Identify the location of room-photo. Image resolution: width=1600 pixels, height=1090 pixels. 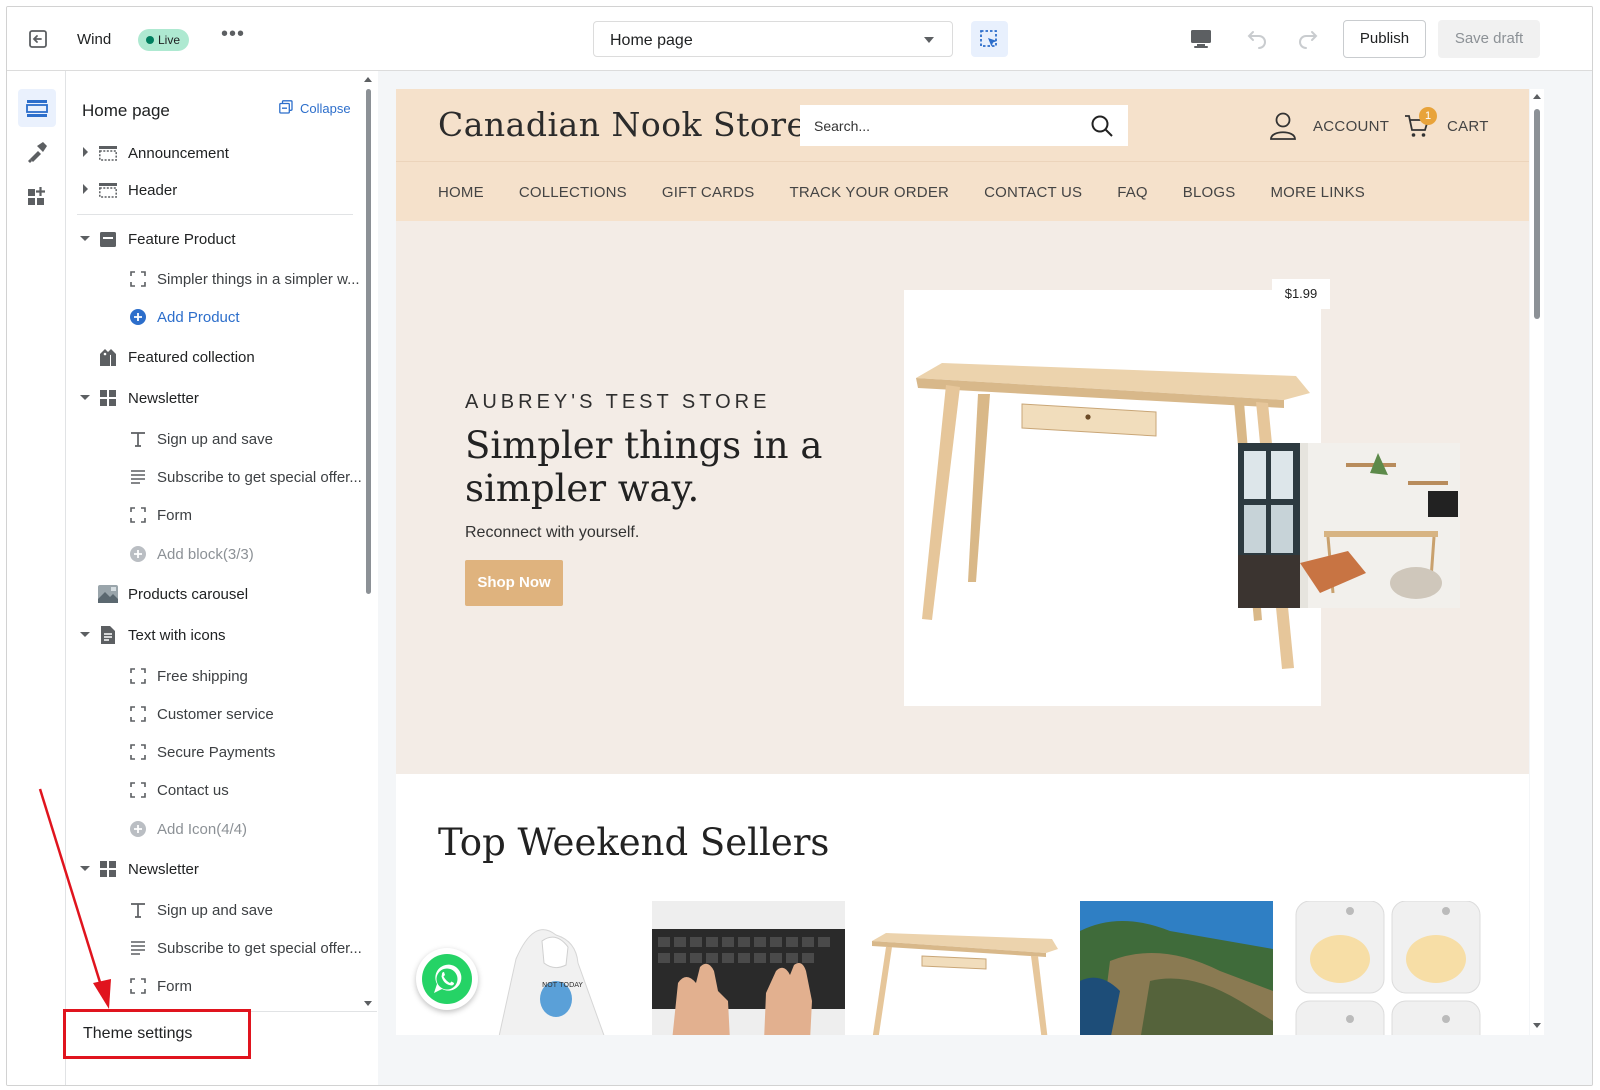
(1349, 525).